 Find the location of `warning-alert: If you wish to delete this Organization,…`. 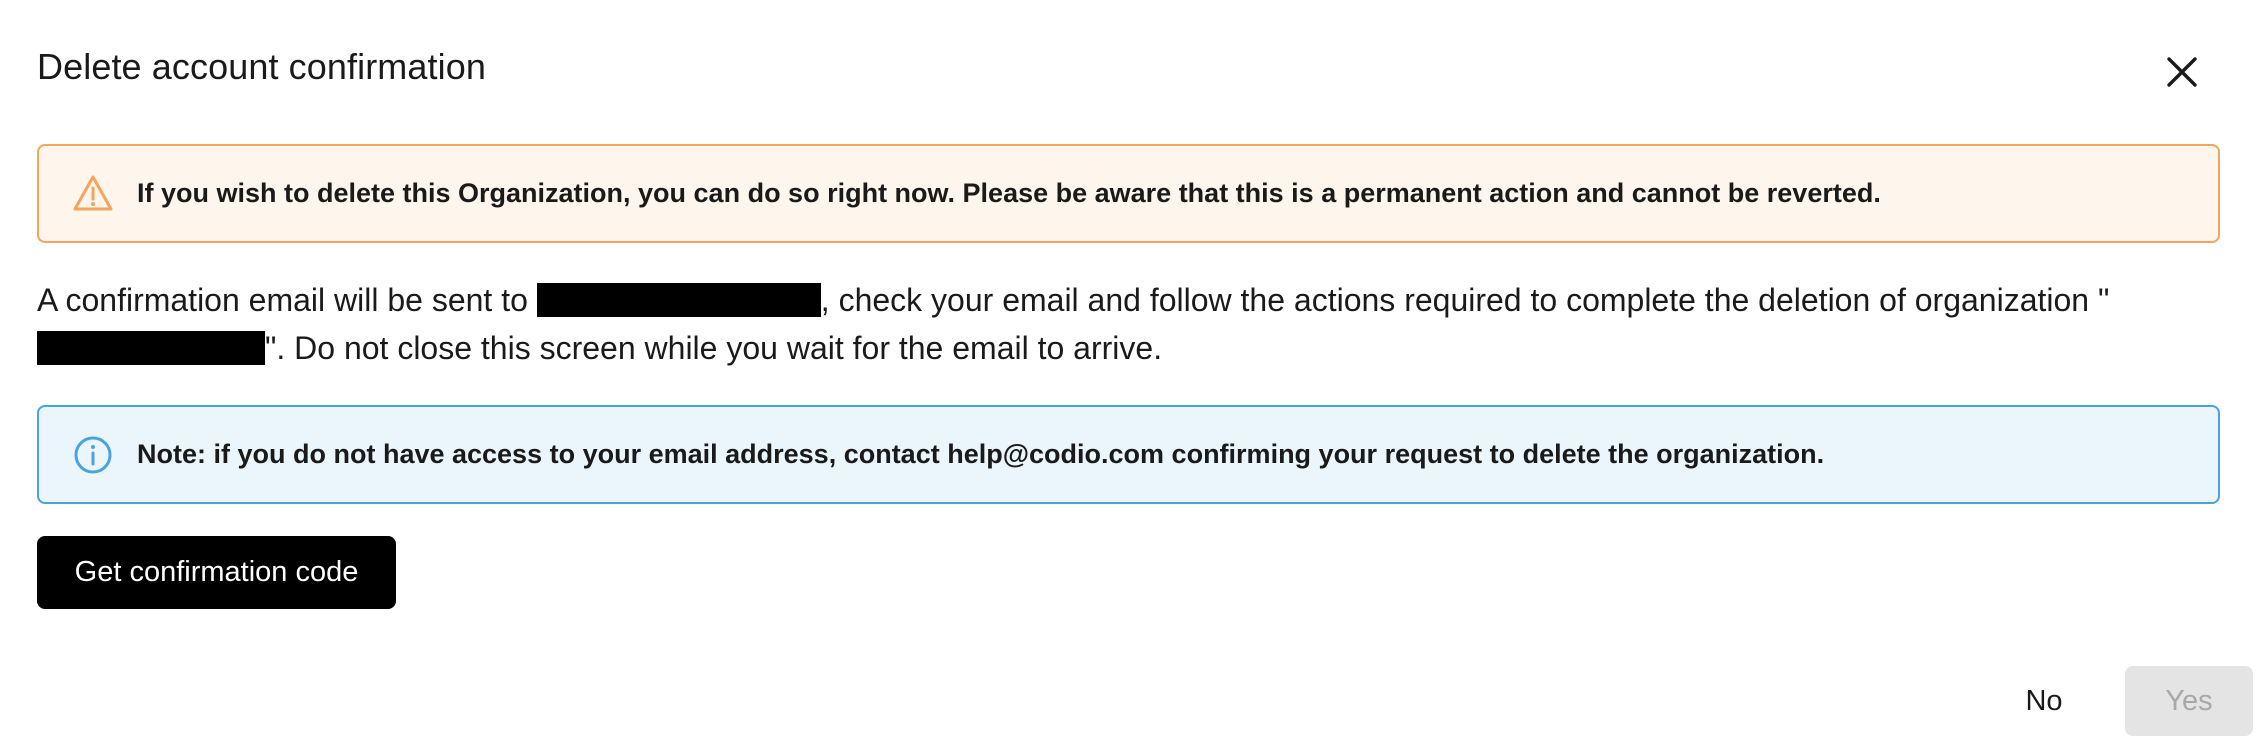

warning-alert: If you wish to delete this Organization,… is located at coordinates (1128, 193).